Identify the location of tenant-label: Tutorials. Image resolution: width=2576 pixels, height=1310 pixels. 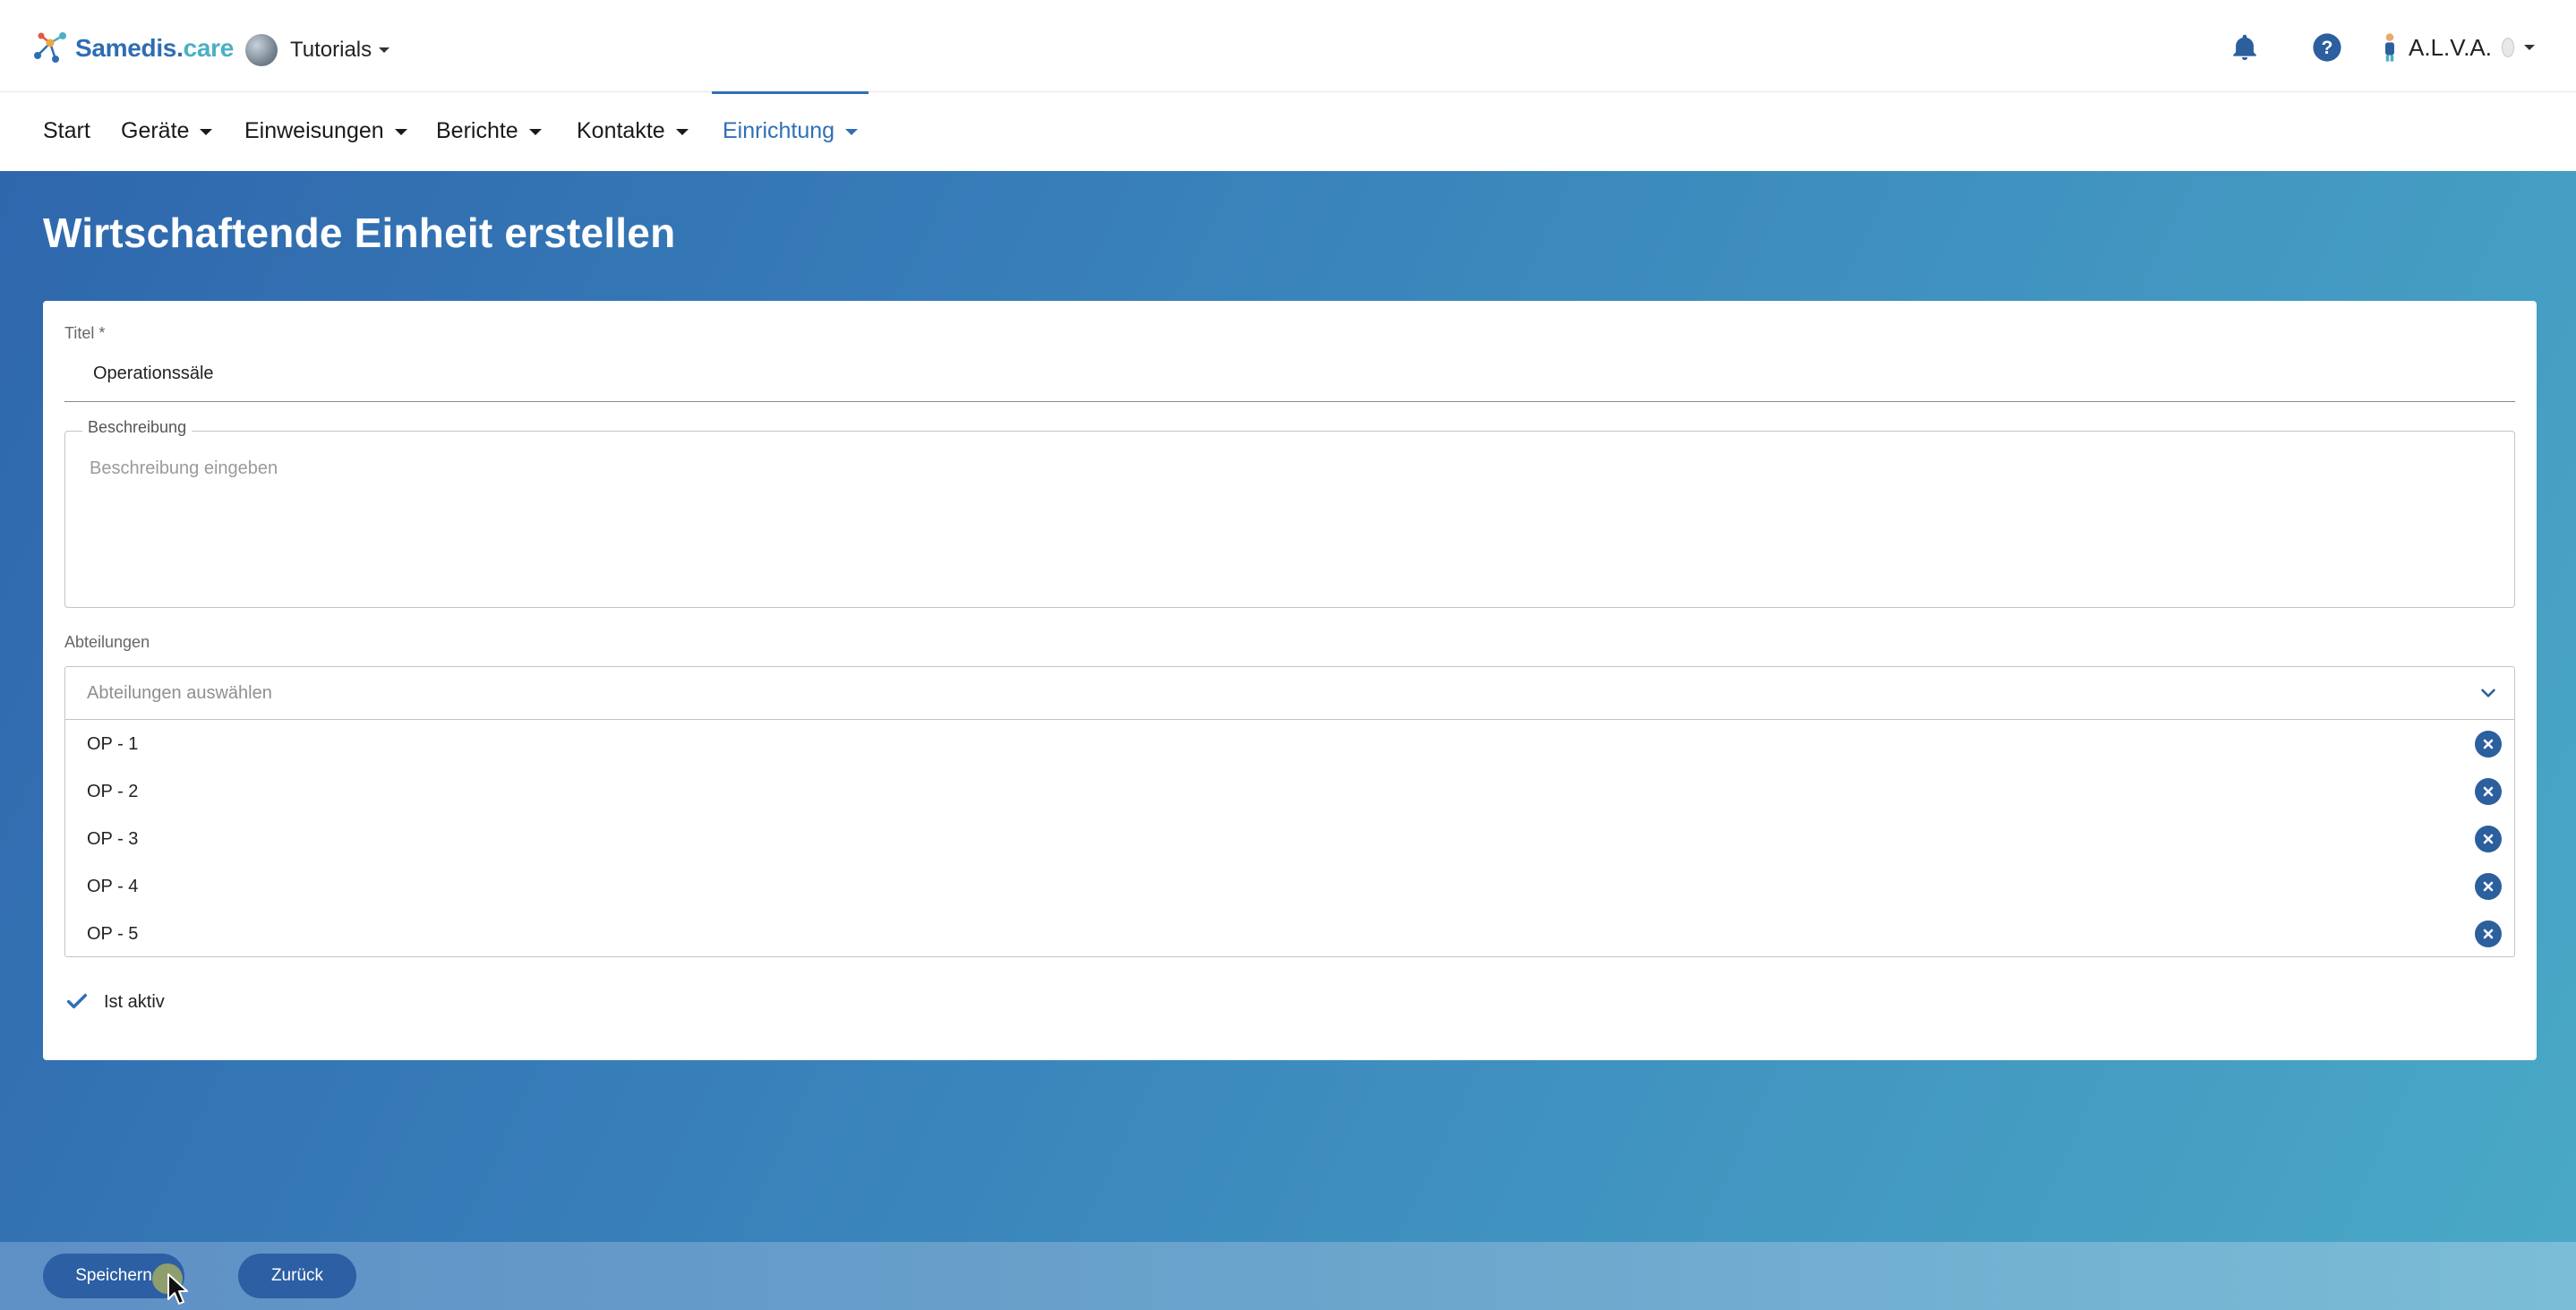
(331, 50).